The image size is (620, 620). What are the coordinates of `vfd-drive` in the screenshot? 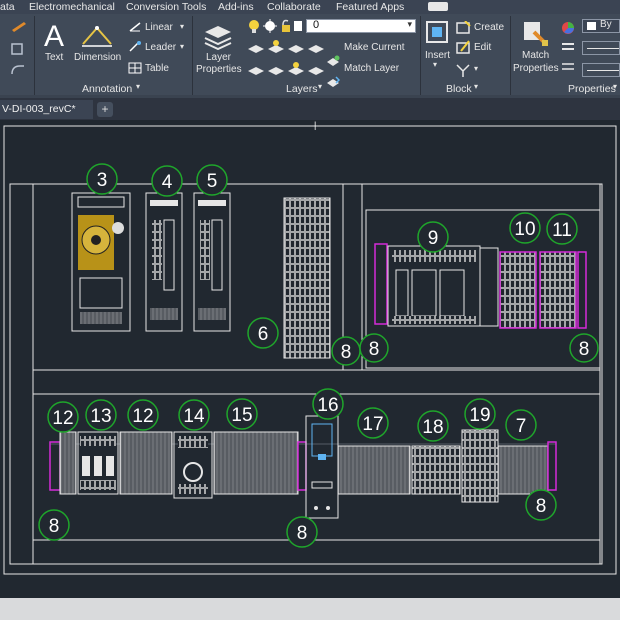 It's located at (101, 262).